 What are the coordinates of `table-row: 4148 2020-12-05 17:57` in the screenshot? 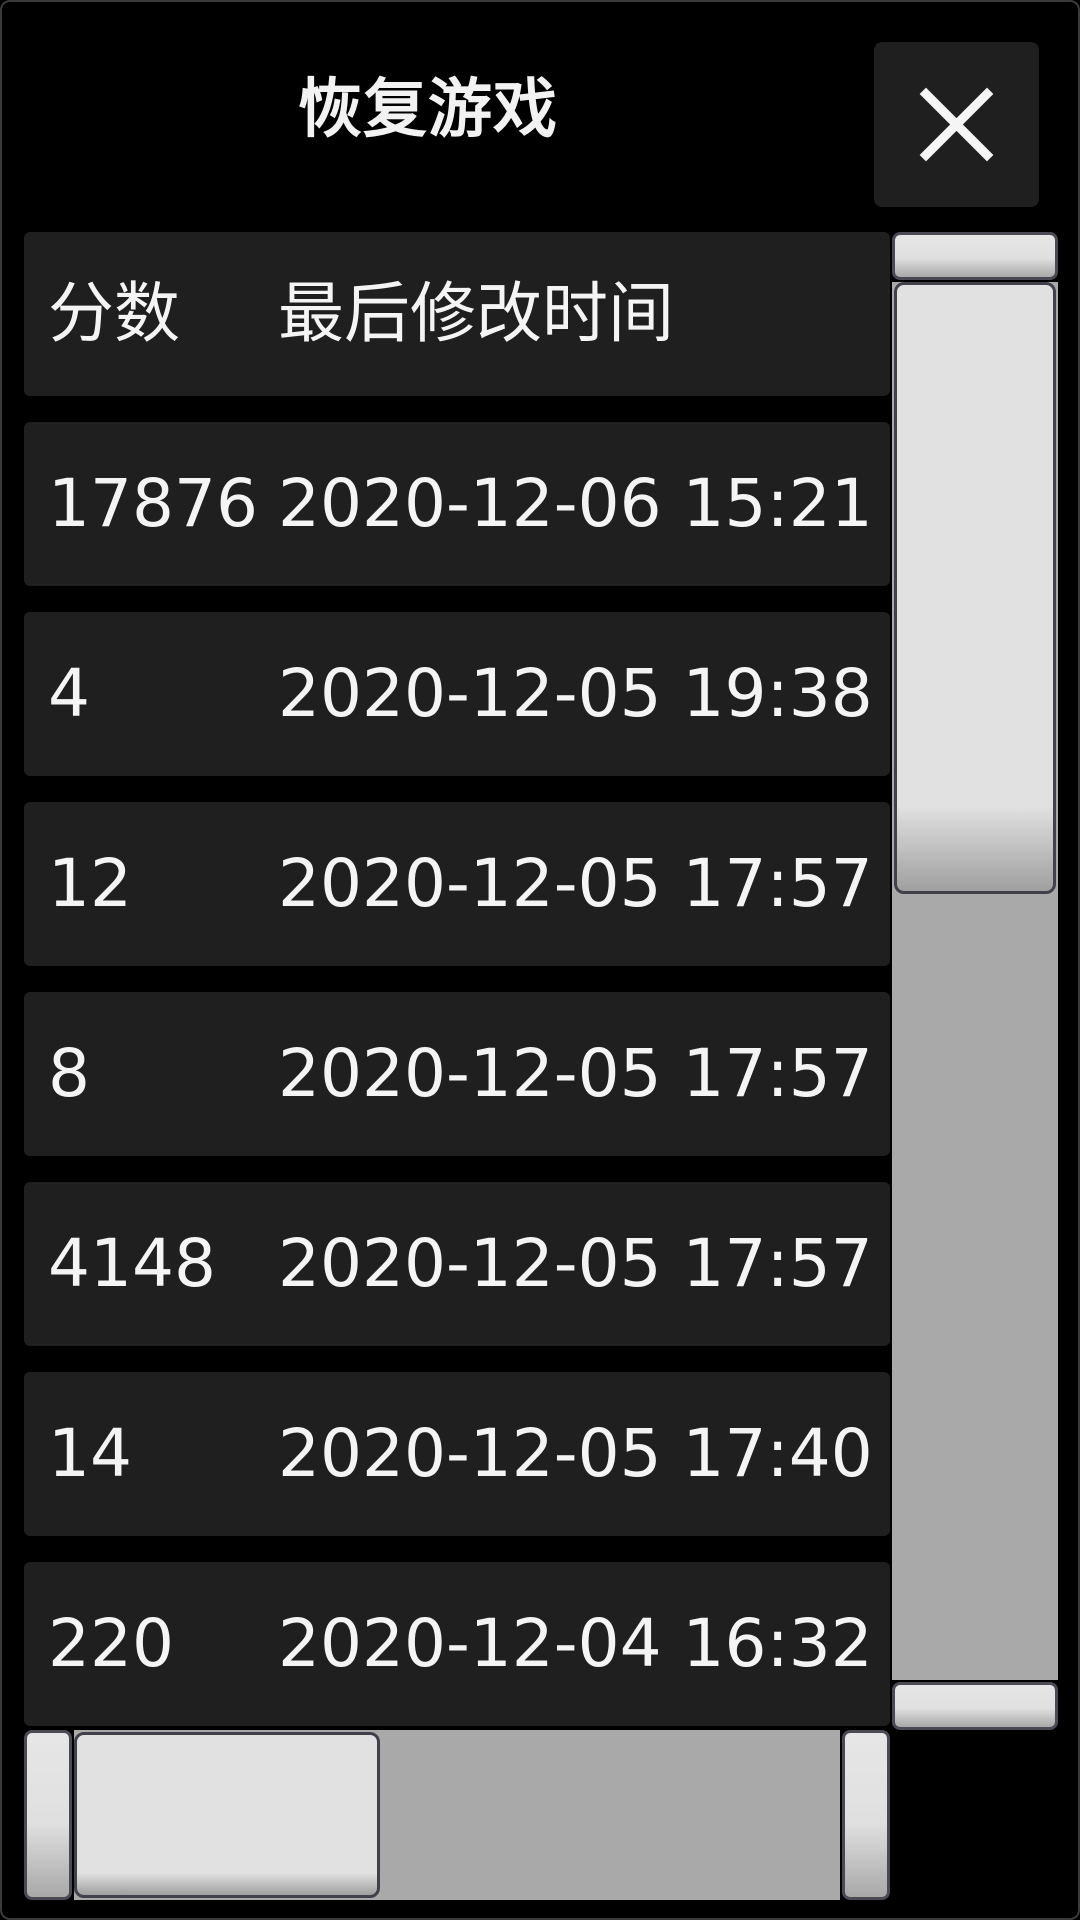 It's located at (457, 1264).